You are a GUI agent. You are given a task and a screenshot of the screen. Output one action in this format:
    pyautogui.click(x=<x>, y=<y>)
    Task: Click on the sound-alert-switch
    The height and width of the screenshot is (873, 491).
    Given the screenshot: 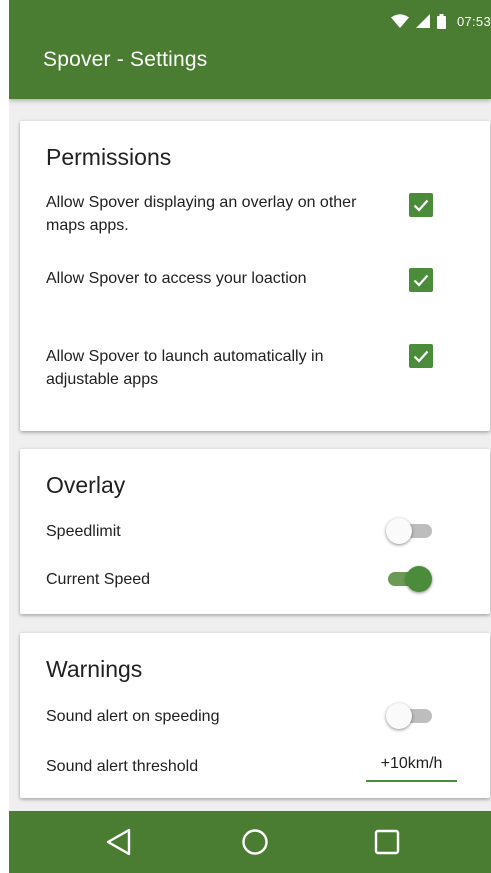 What is the action you would take?
    pyautogui.click(x=411, y=716)
    